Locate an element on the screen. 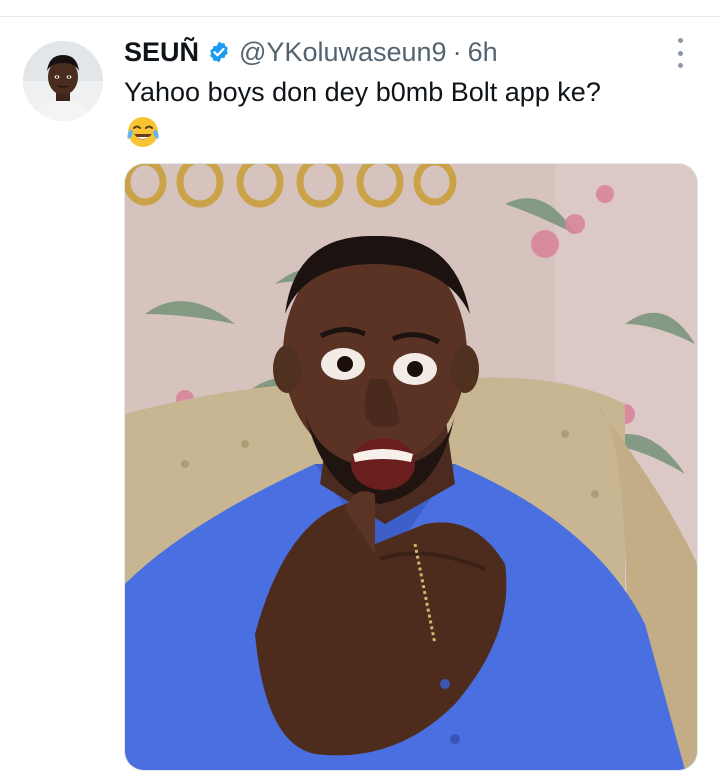 Image resolution: width=720 pixels, height=771 pixels. more-options-icon is located at coordinates (680, 53).